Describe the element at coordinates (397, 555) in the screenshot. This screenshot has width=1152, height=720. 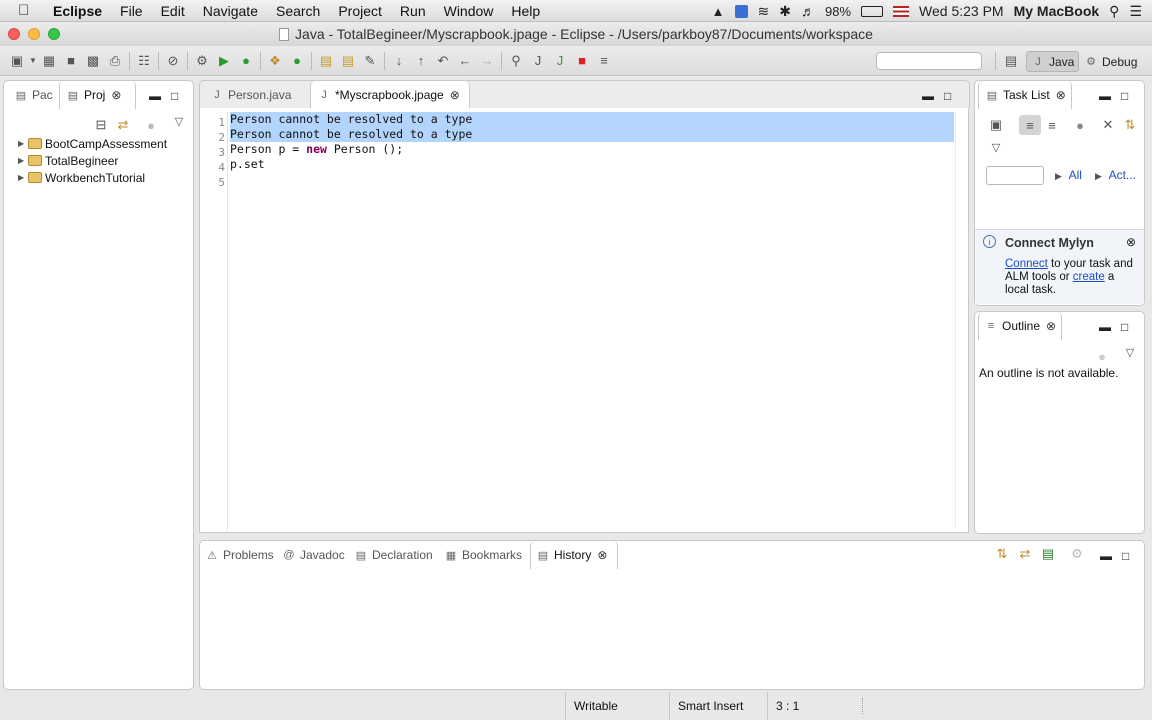
I see `tab-declaration: ▤ Declaration` at that location.